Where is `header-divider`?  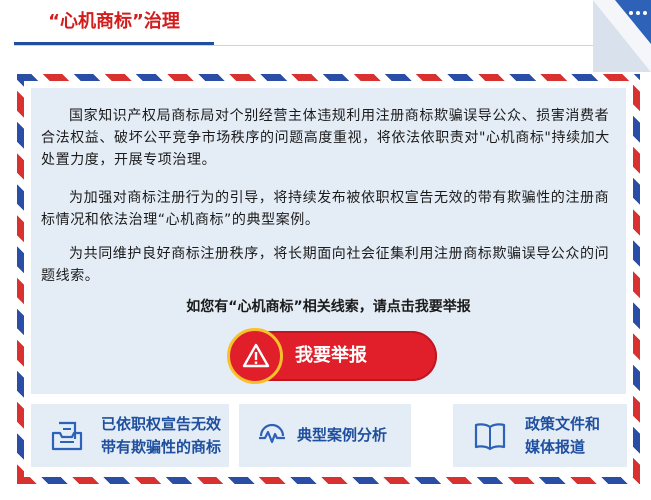 header-divider is located at coordinates (309, 45).